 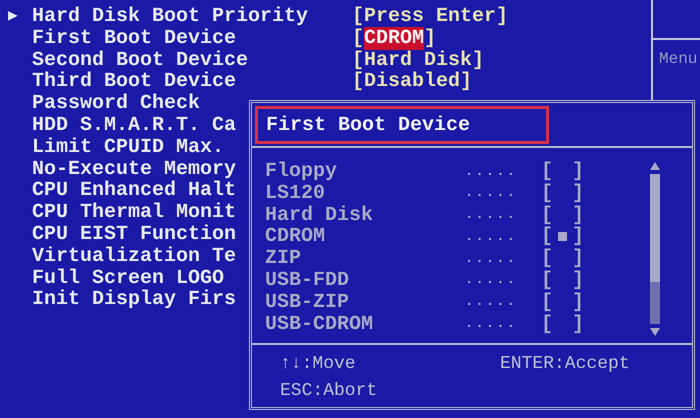 I want to click on help-pane-title: Menu, so click(x=678, y=59).